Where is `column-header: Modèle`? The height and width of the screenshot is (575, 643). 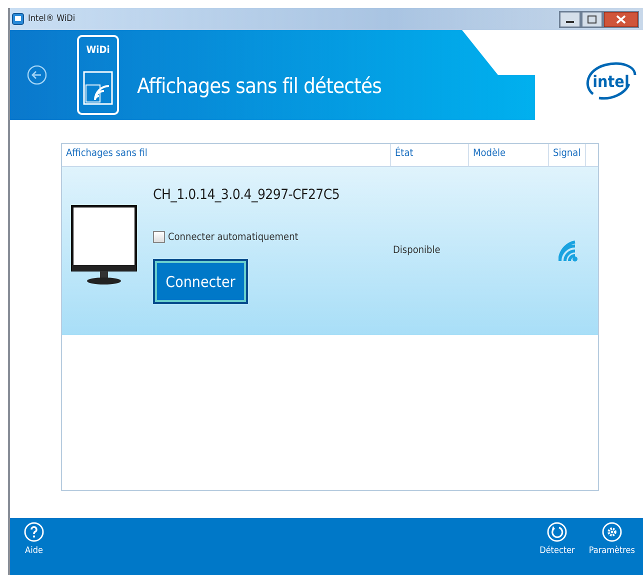 column-header: Modèle is located at coordinates (509, 155).